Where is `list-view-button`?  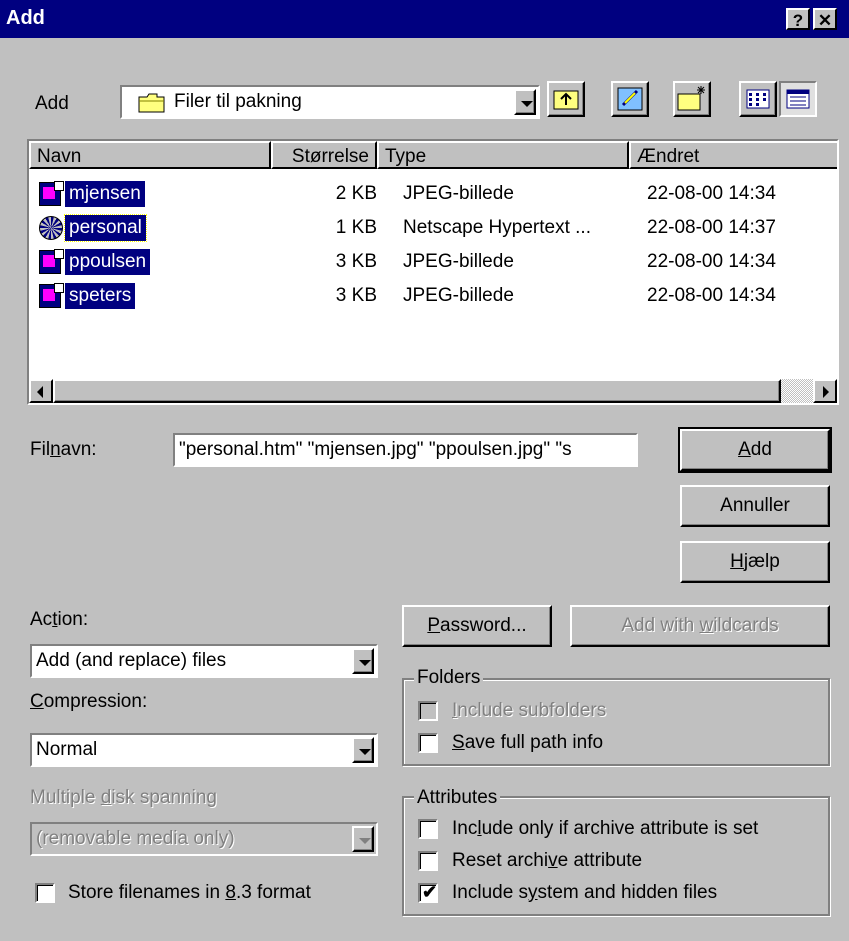
list-view-button is located at coordinates (758, 99).